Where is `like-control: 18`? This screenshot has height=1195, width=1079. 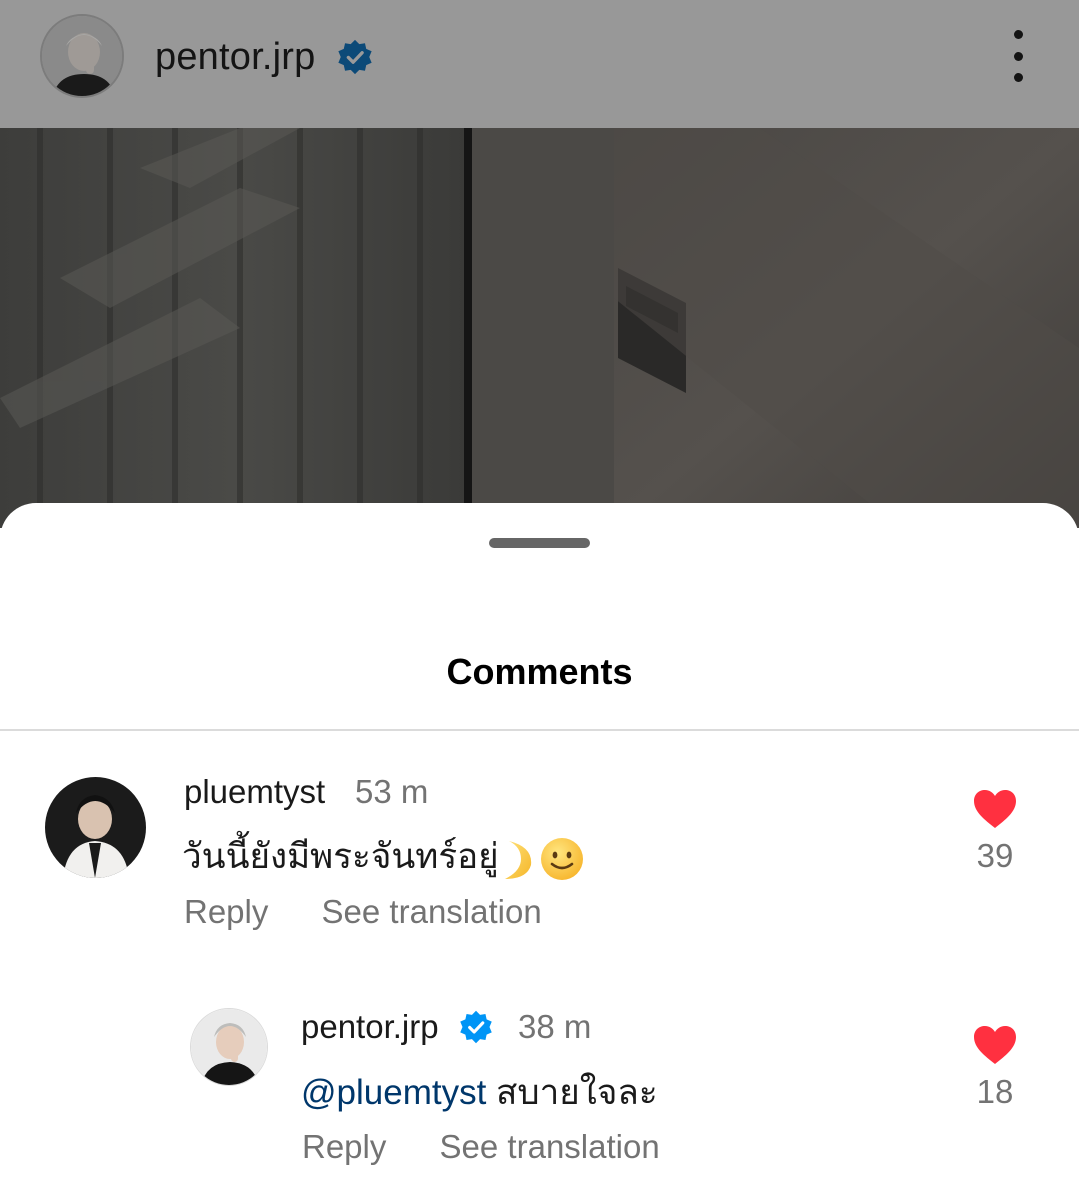
like-control: 18 is located at coordinates (995, 1068).